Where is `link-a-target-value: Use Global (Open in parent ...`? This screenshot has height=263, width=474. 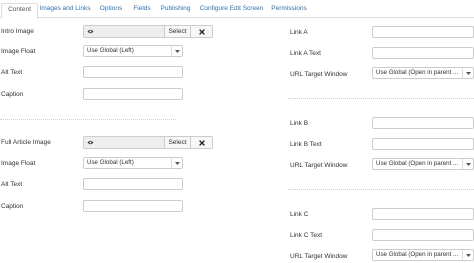
link-a-target-value: Use Global (Open in parent ... is located at coordinates (417, 72).